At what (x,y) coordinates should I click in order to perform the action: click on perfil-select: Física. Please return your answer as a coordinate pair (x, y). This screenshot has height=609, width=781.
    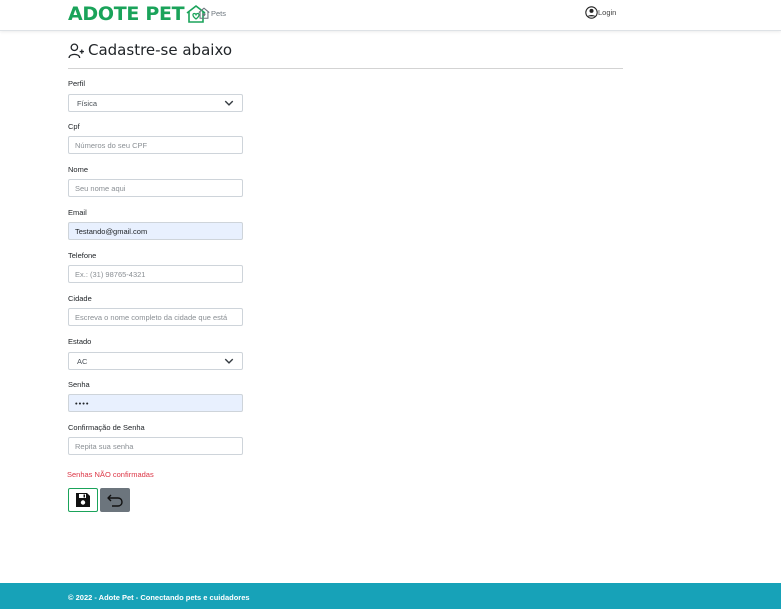
    Looking at the image, I should click on (155, 103).